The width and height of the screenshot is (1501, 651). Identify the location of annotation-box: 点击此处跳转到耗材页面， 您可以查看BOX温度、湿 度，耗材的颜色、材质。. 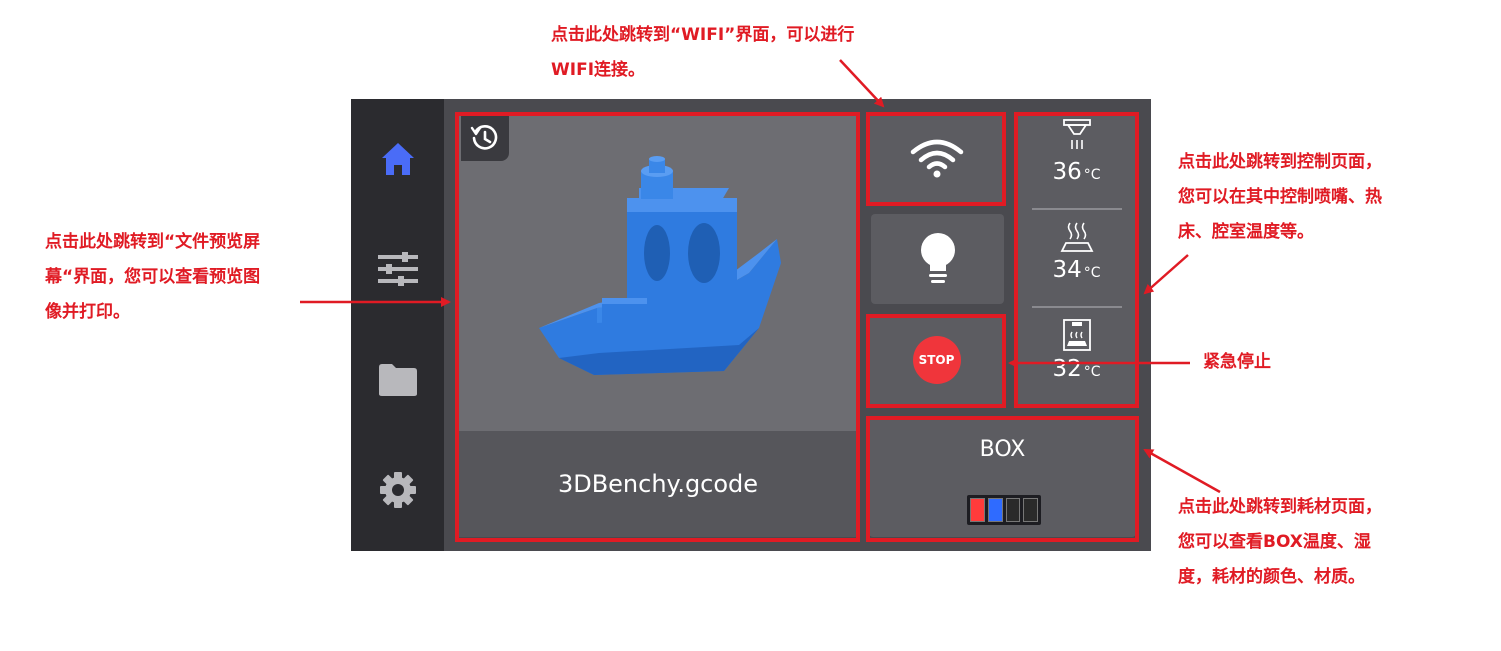
(1280, 542).